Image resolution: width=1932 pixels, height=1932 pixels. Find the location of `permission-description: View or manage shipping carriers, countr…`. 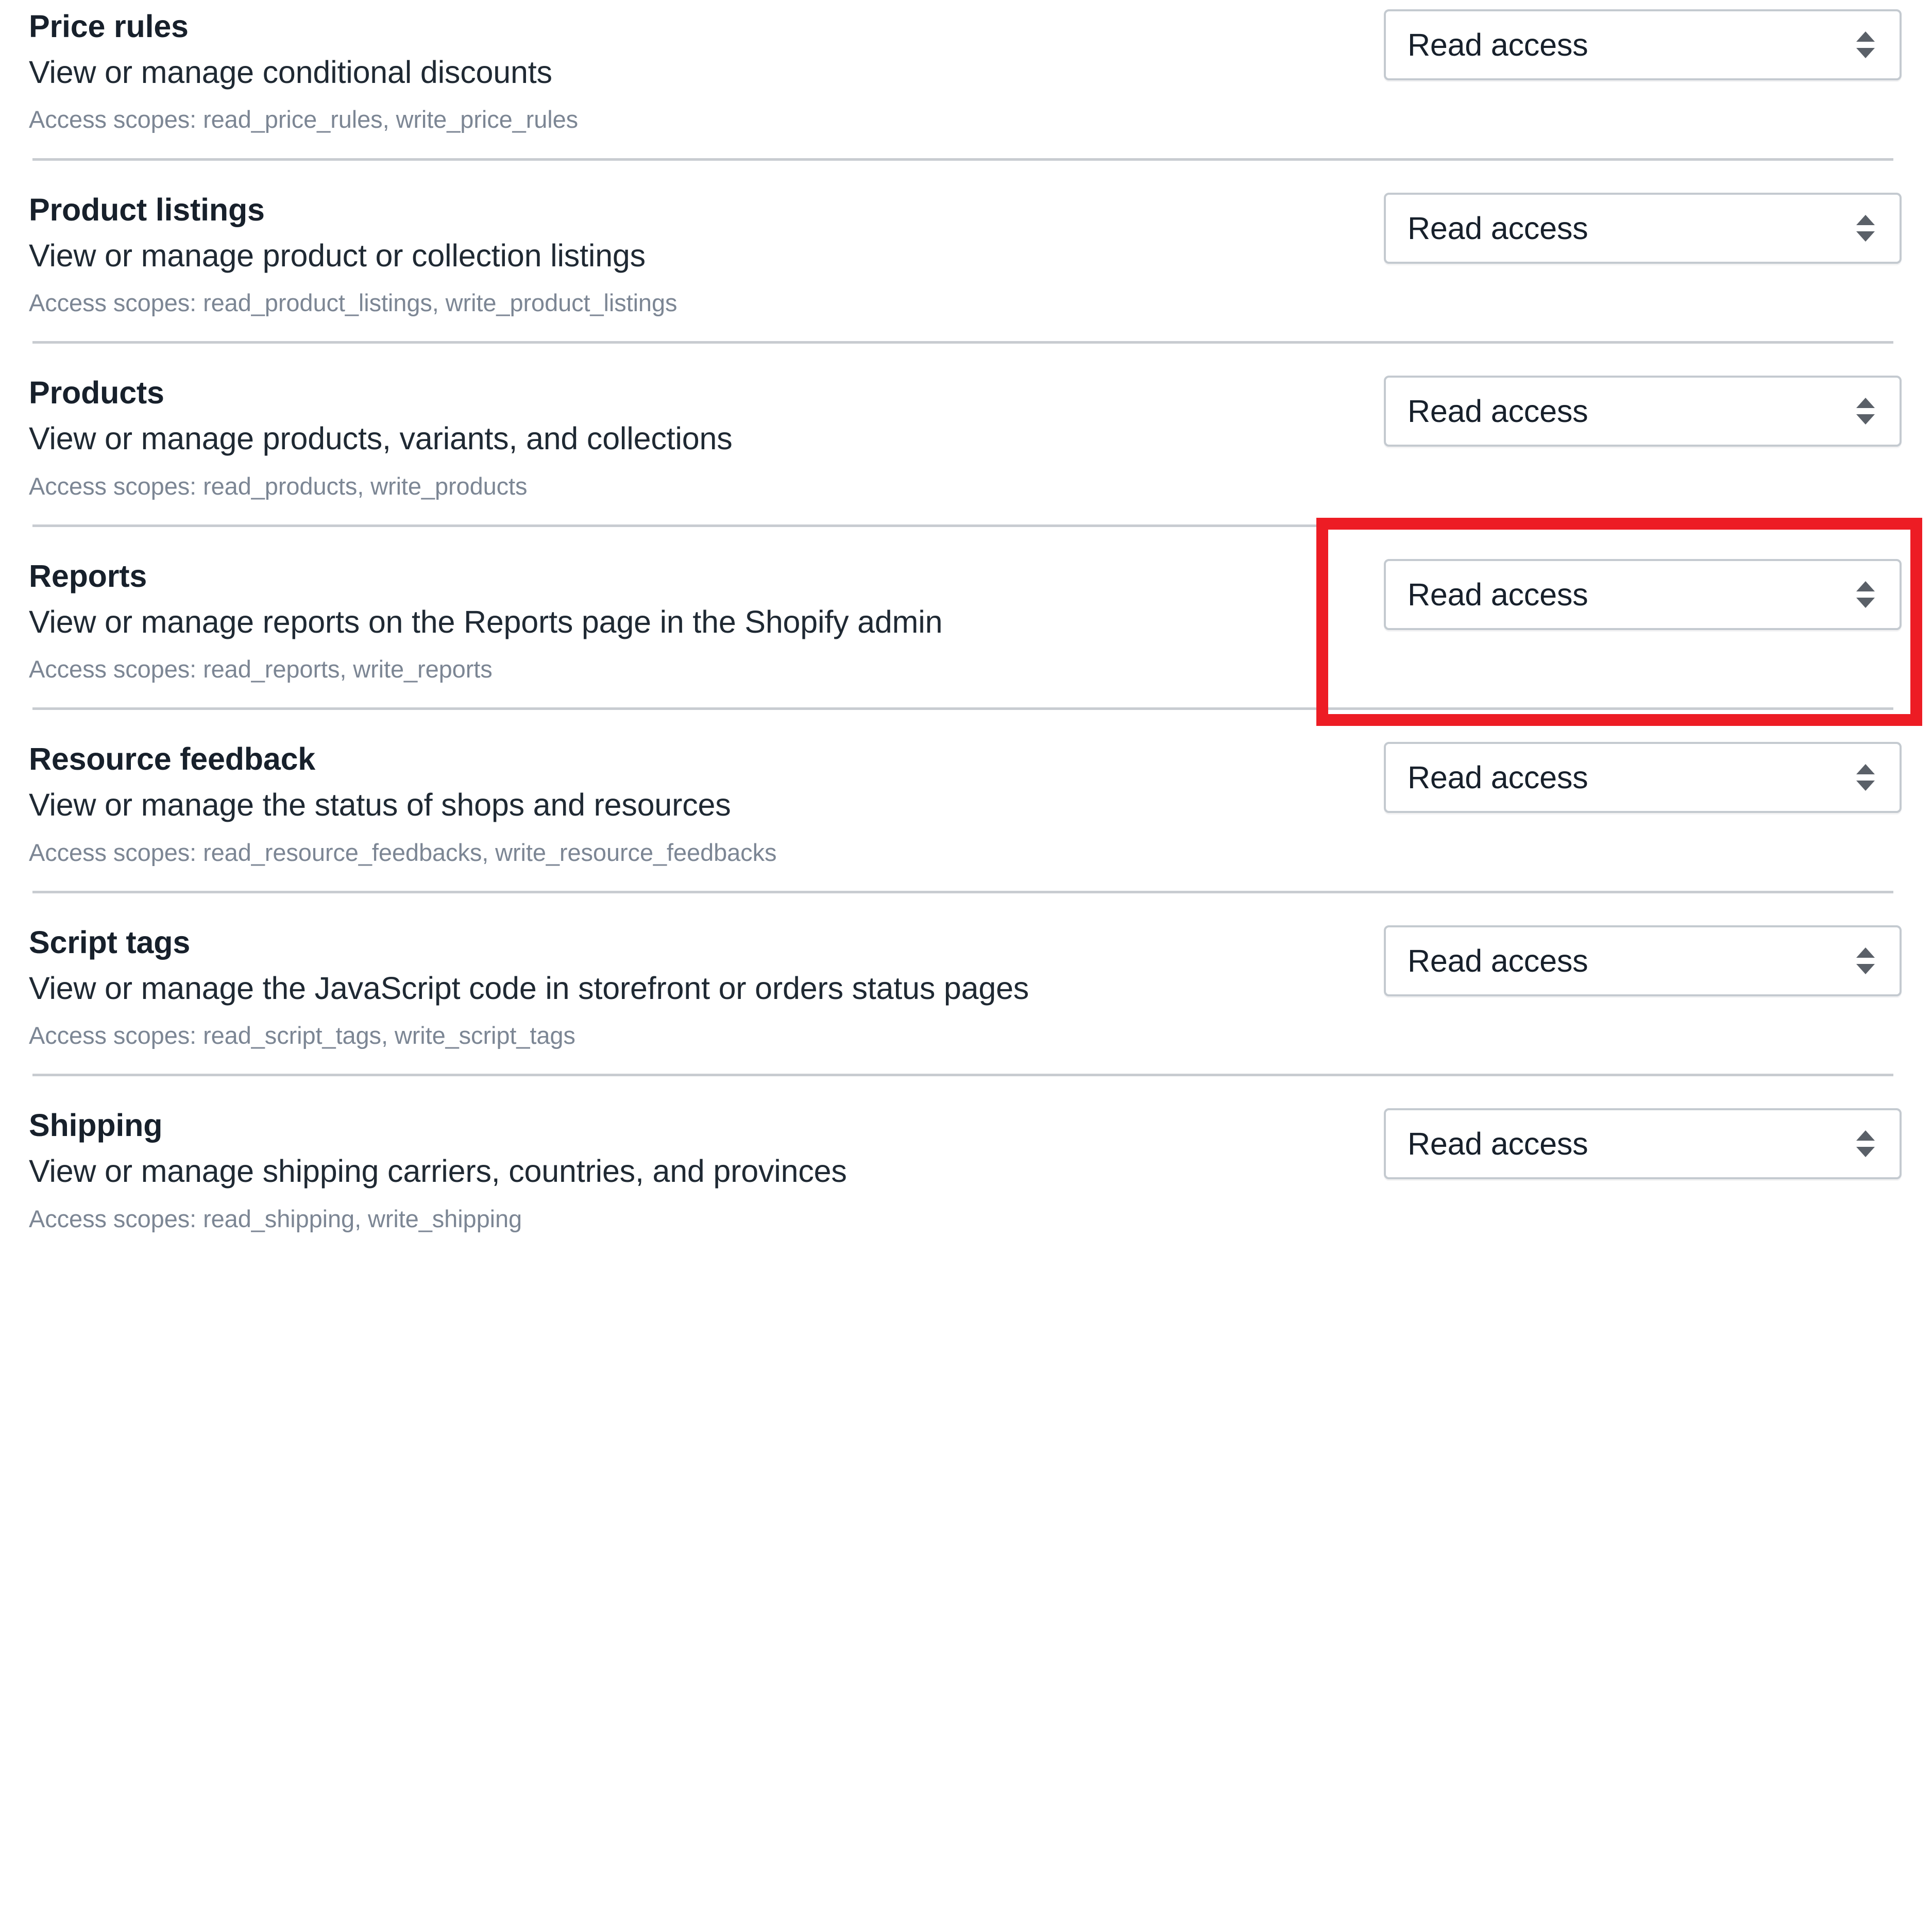

permission-description: View or manage shipping carriers, countr… is located at coordinates (438, 1171).